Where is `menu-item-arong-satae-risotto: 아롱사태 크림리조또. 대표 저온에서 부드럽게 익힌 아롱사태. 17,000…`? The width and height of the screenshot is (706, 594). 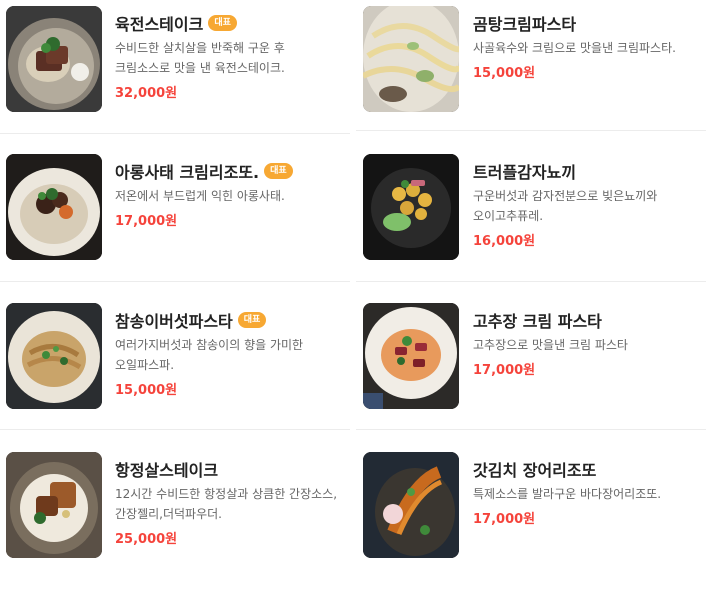
menu-item-arong-satae-risotto: 아롱사태 크림리조또. 대표 저온에서 부드럽게 익힌 아롱사태. 17,000… is located at coordinates (176, 222).